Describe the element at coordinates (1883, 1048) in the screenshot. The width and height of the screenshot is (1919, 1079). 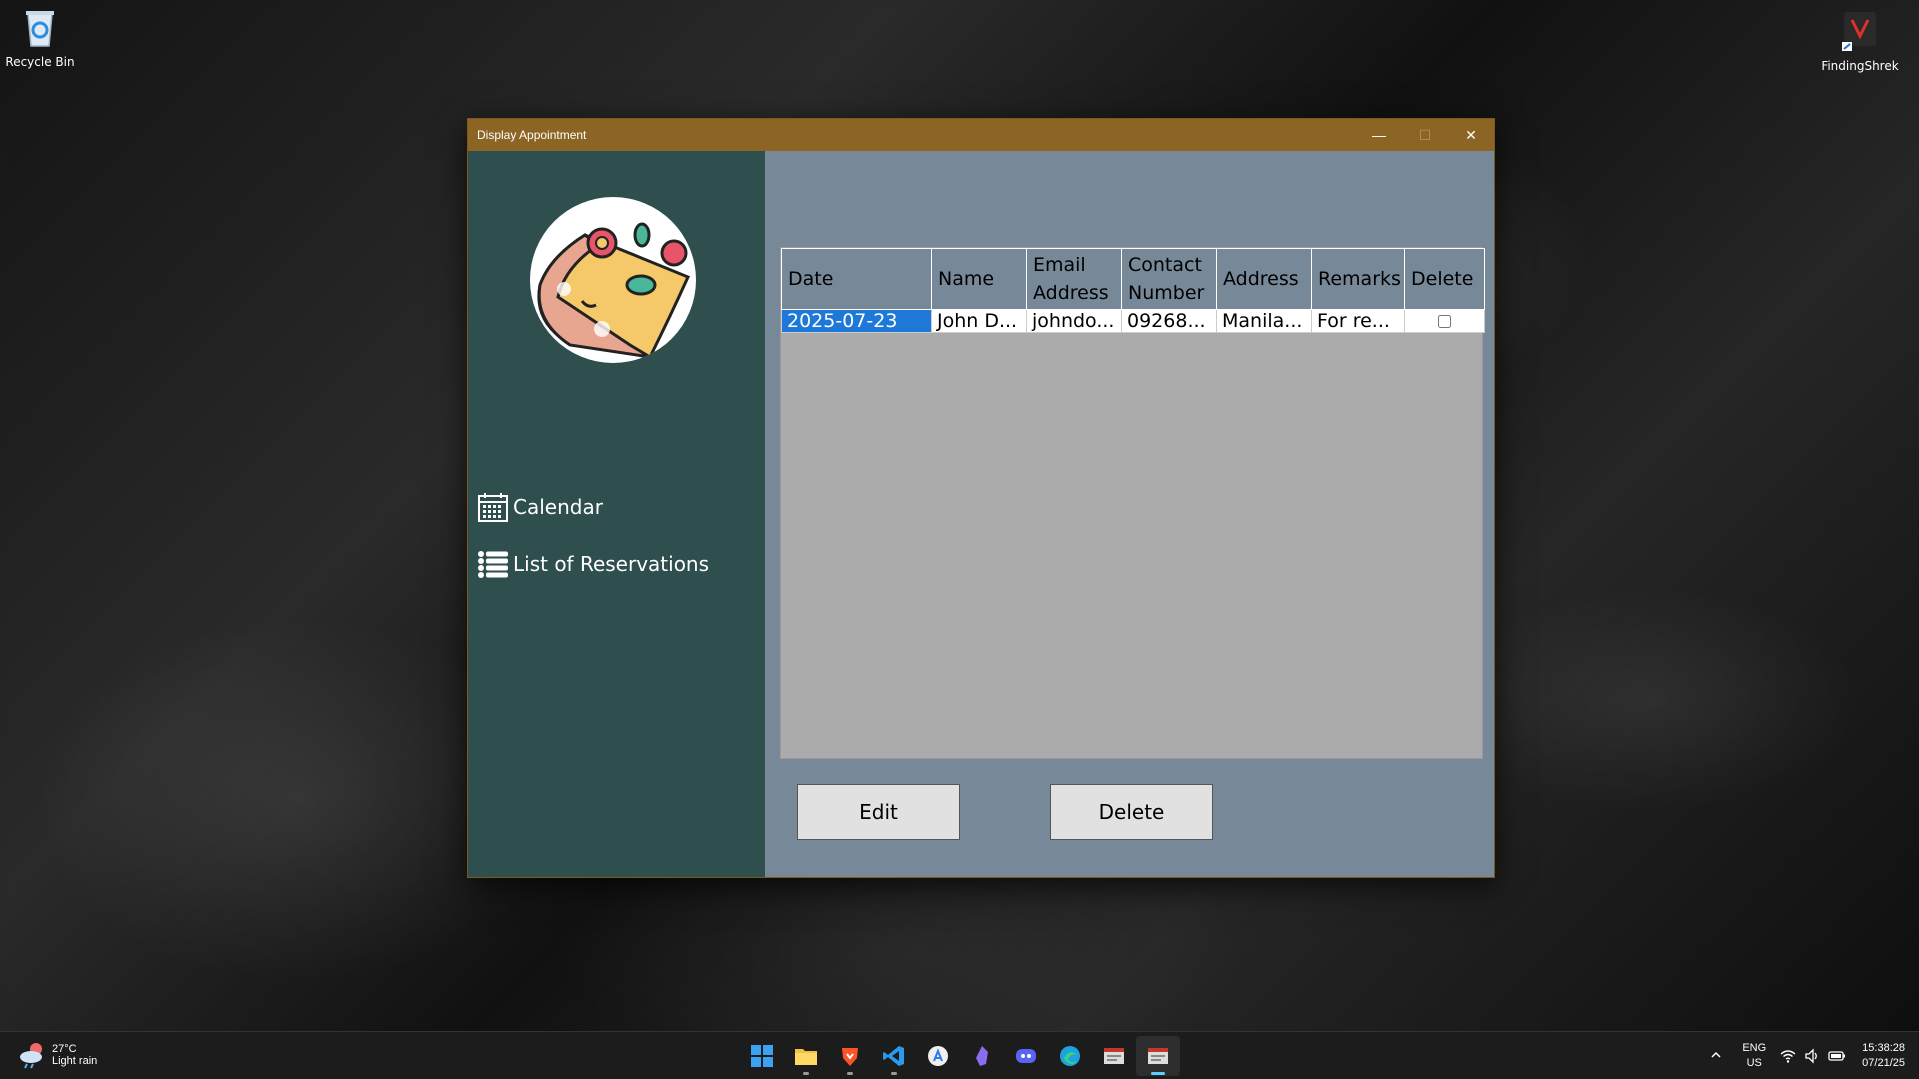
I see `clock-time: 15:38:28` at that location.